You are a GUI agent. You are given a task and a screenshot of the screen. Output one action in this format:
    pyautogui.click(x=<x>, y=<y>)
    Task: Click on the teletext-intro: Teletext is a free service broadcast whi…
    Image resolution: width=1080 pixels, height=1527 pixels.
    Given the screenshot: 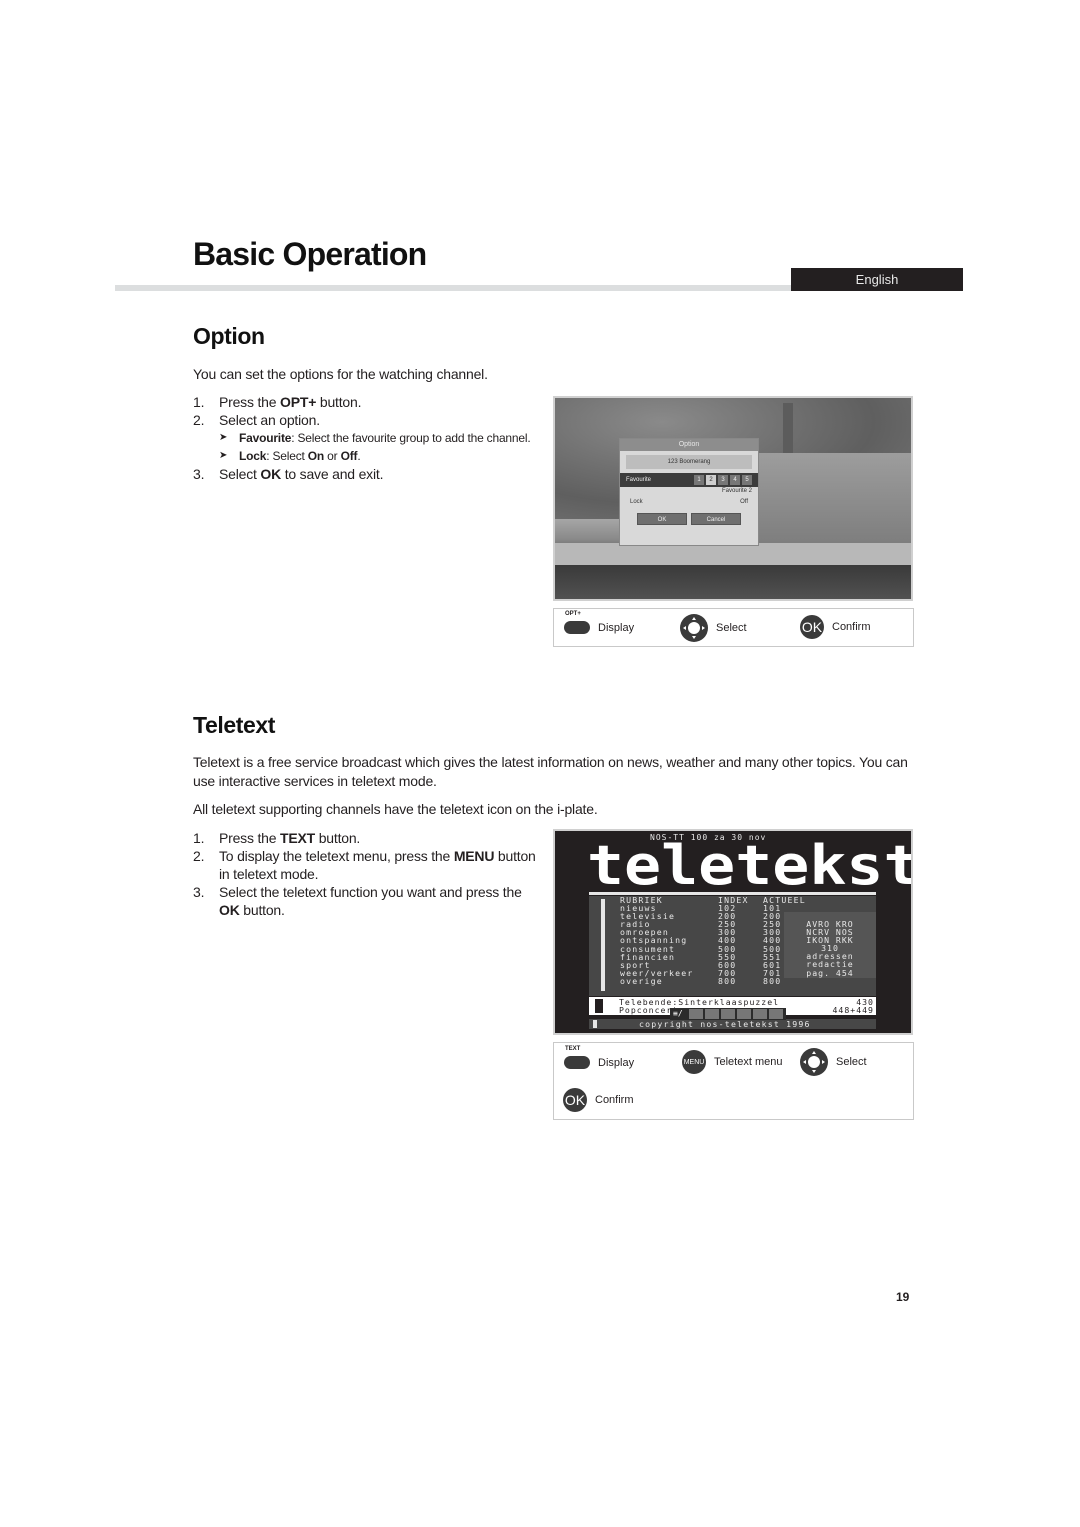 What is the action you would take?
    pyautogui.click(x=550, y=771)
    